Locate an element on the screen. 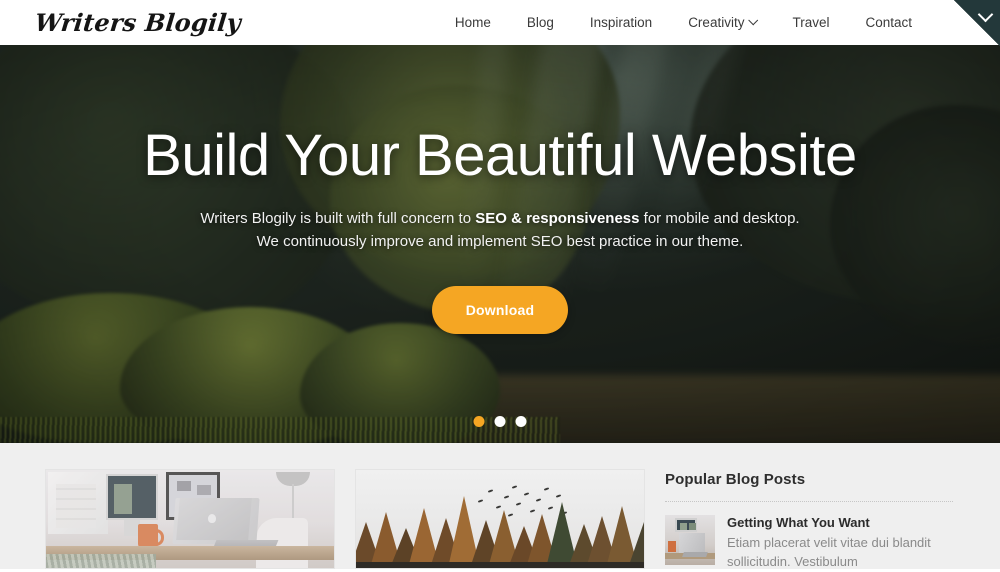  hero-subtitle-line1-post: for mobile and desktop. is located at coordinates (719, 218).